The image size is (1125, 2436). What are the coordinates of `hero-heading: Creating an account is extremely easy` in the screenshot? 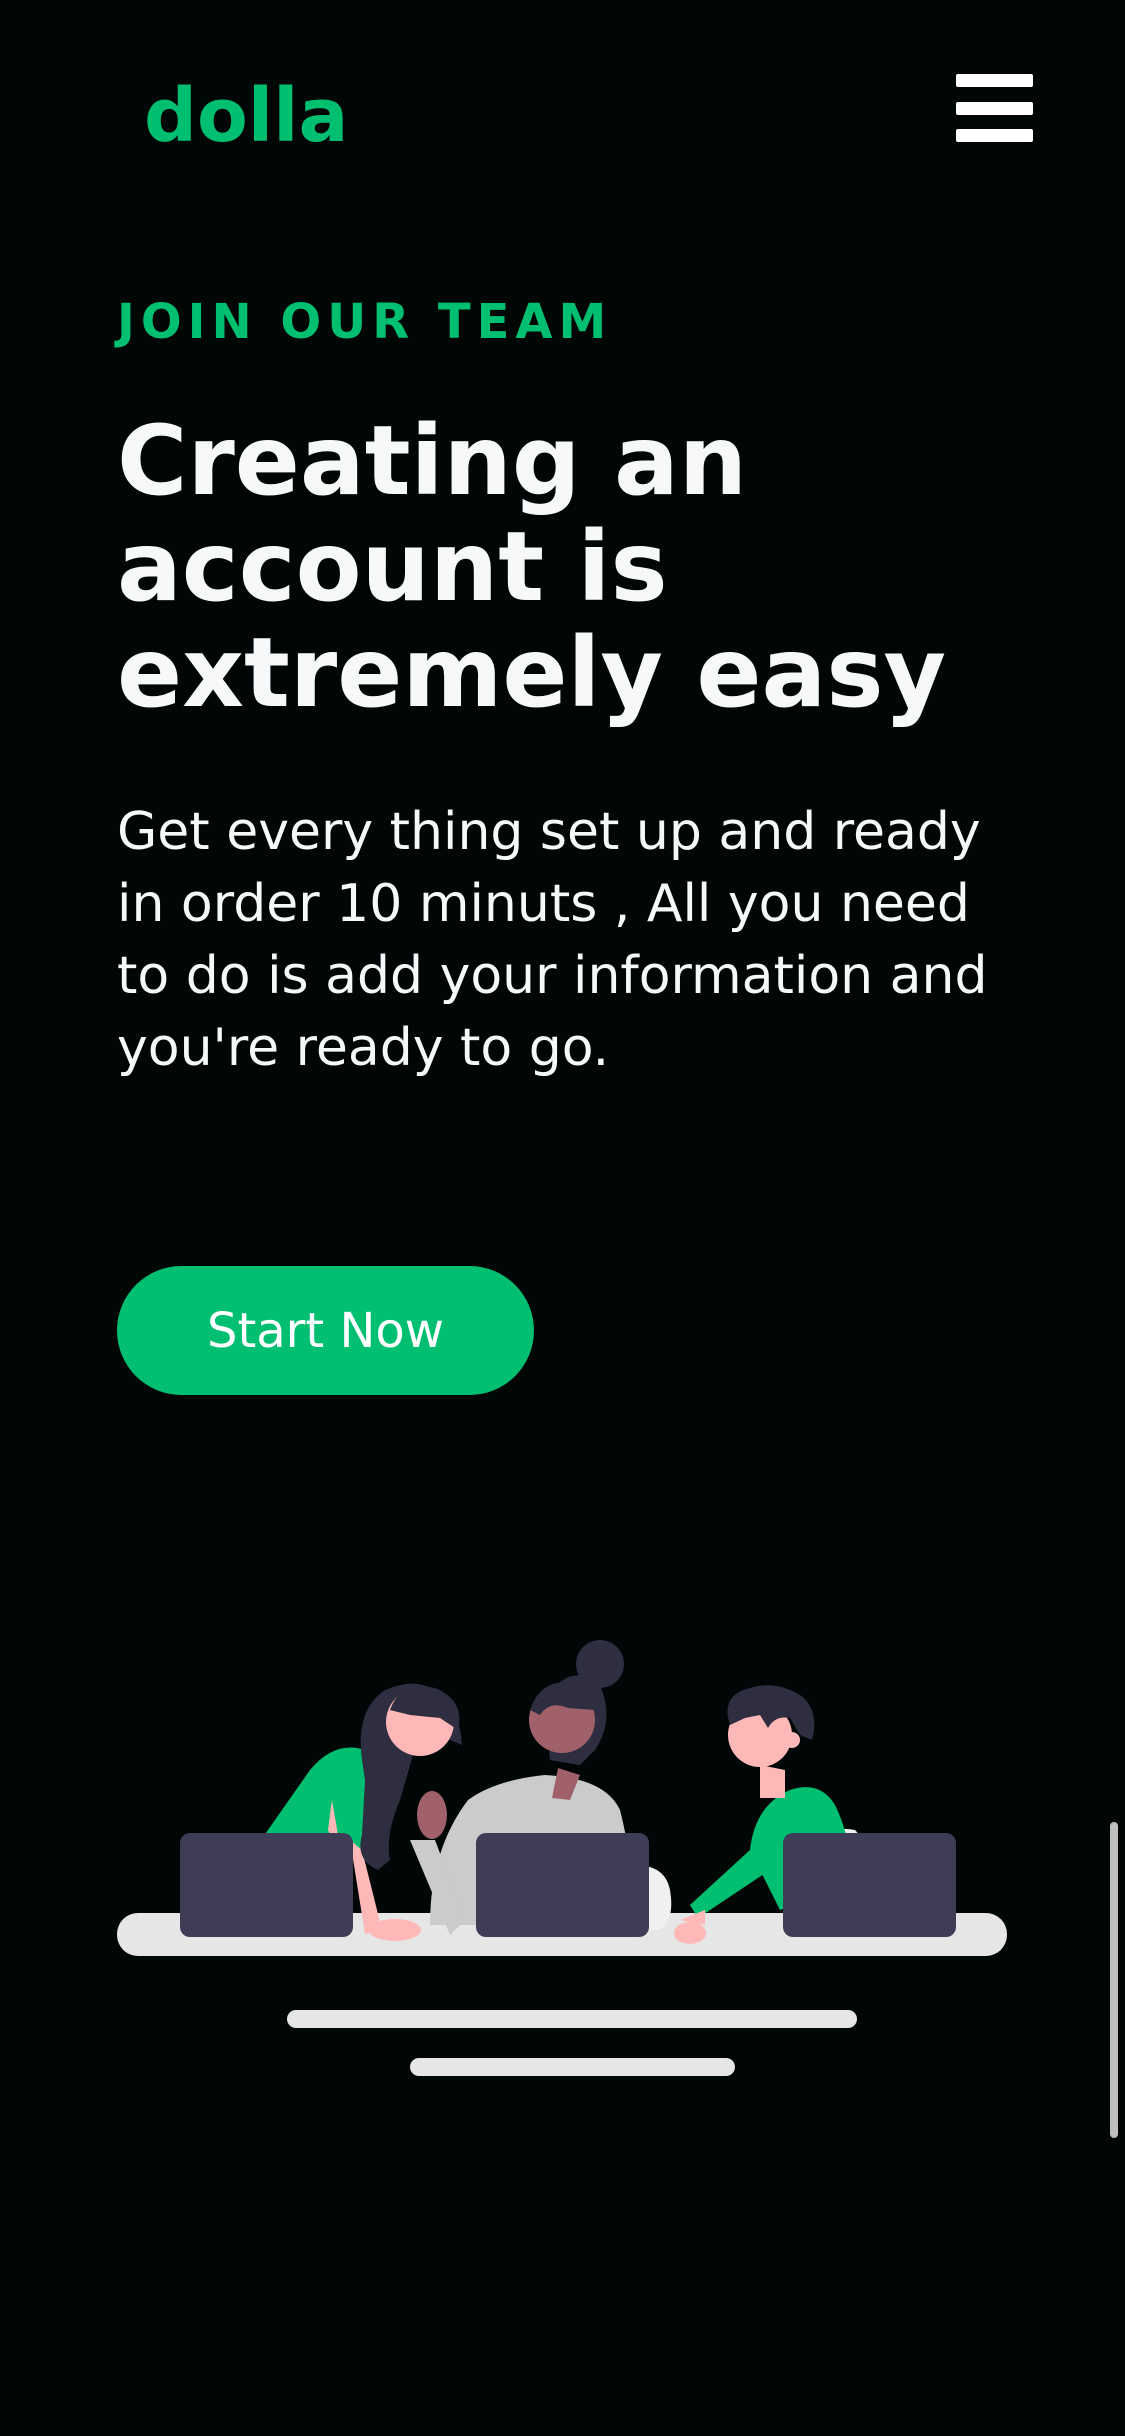 It's located at (532, 567).